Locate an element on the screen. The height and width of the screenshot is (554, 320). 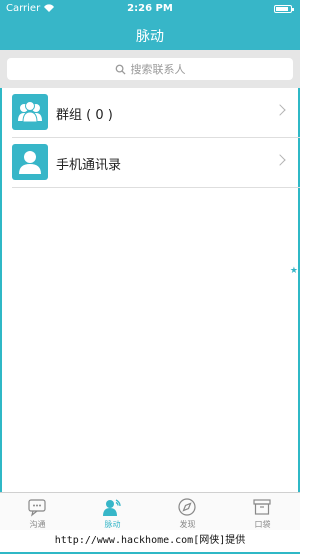
list-item-phone-contacts: 手机通讯录 is located at coordinates (156, 163).